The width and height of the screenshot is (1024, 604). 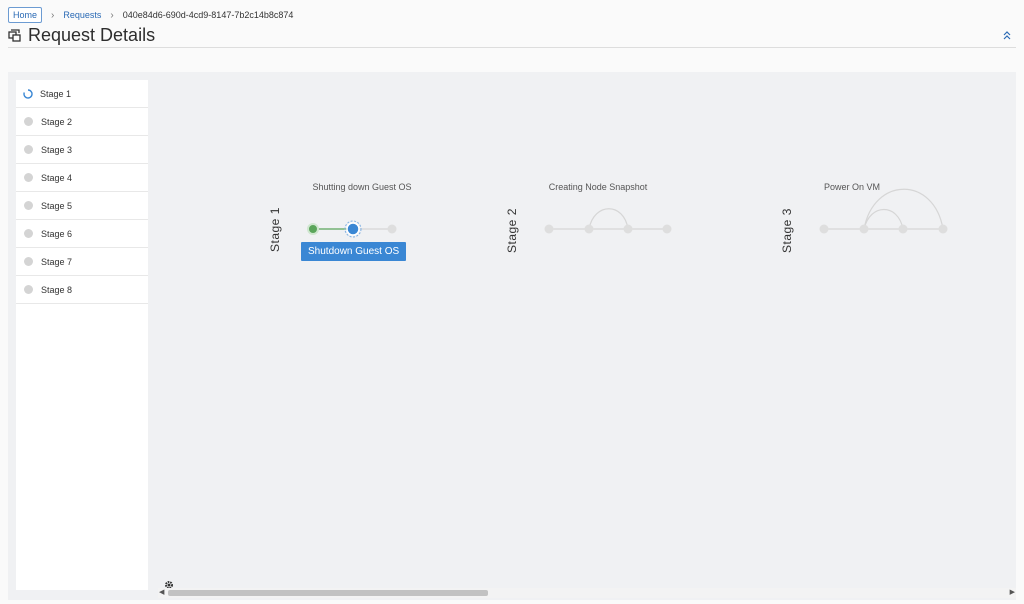 I want to click on stage-list-item: Stage 3, so click(x=82, y=150).